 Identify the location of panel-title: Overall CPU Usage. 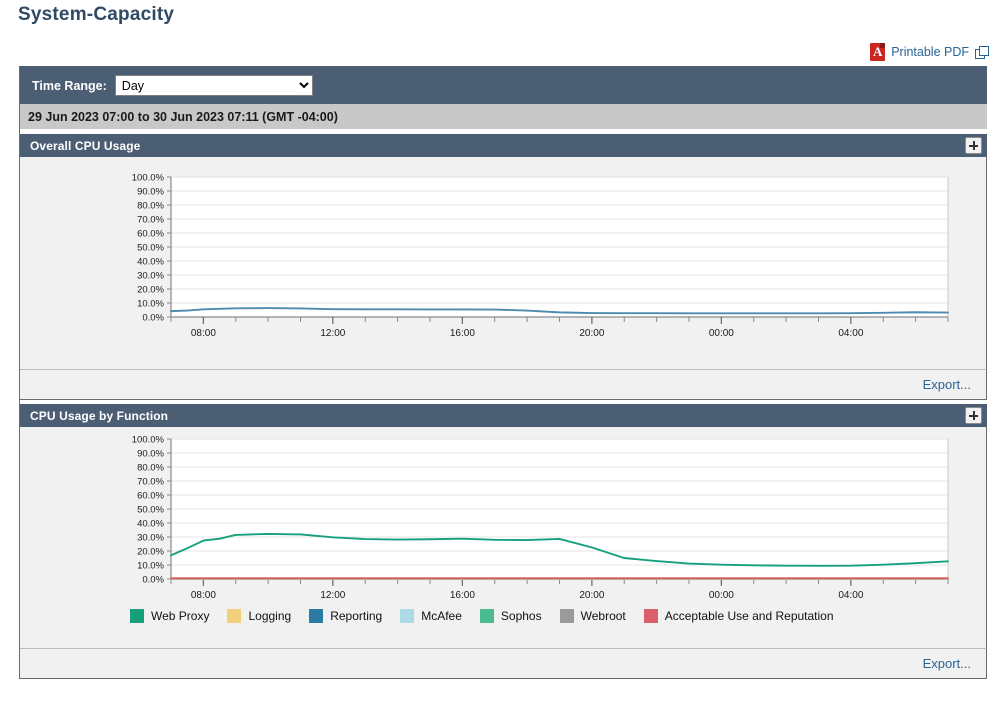
(85, 145).